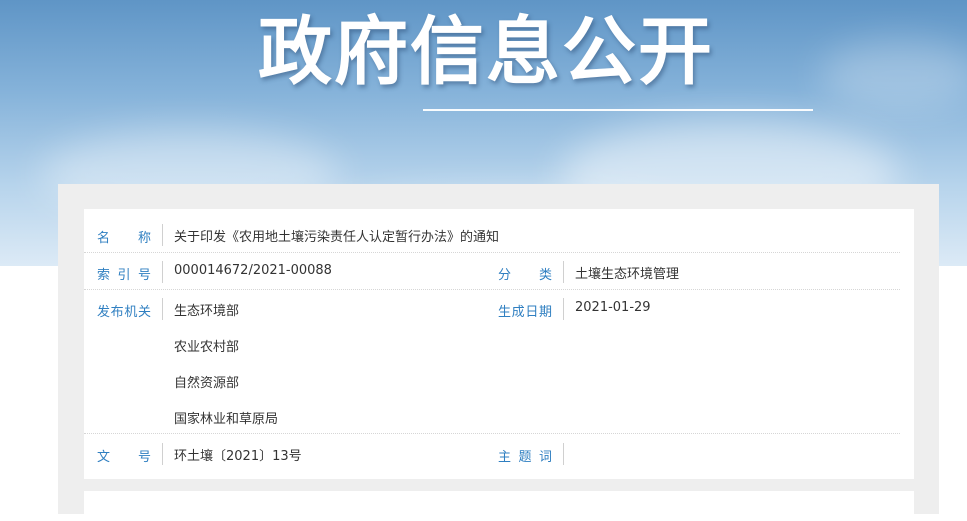 The width and height of the screenshot is (967, 521). Describe the element at coordinates (207, 347) in the screenshot. I see `publisher-item: 农业农村部` at that location.